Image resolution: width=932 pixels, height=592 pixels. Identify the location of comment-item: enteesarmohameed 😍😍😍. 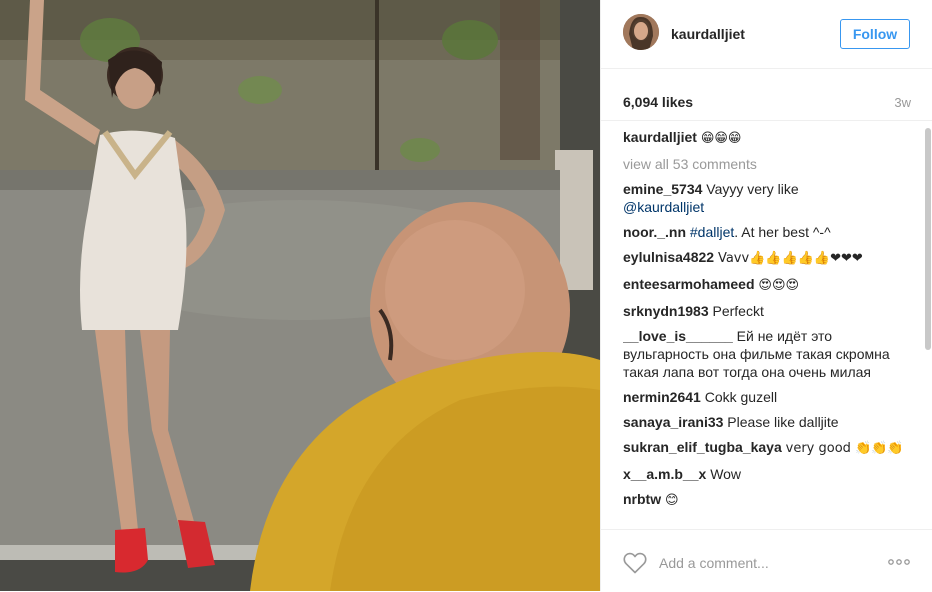
(767, 285).